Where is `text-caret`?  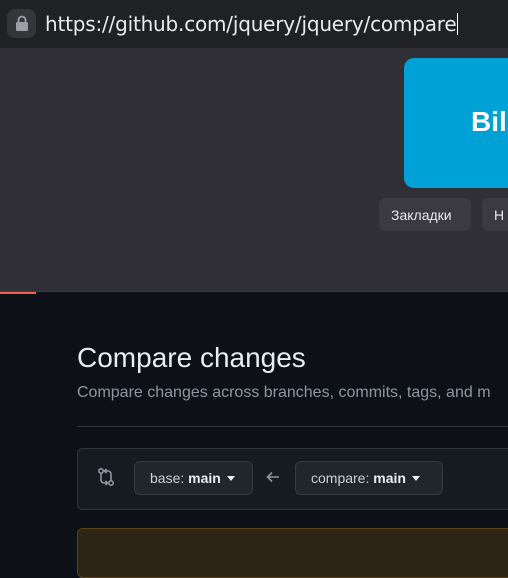
text-caret is located at coordinates (458, 24).